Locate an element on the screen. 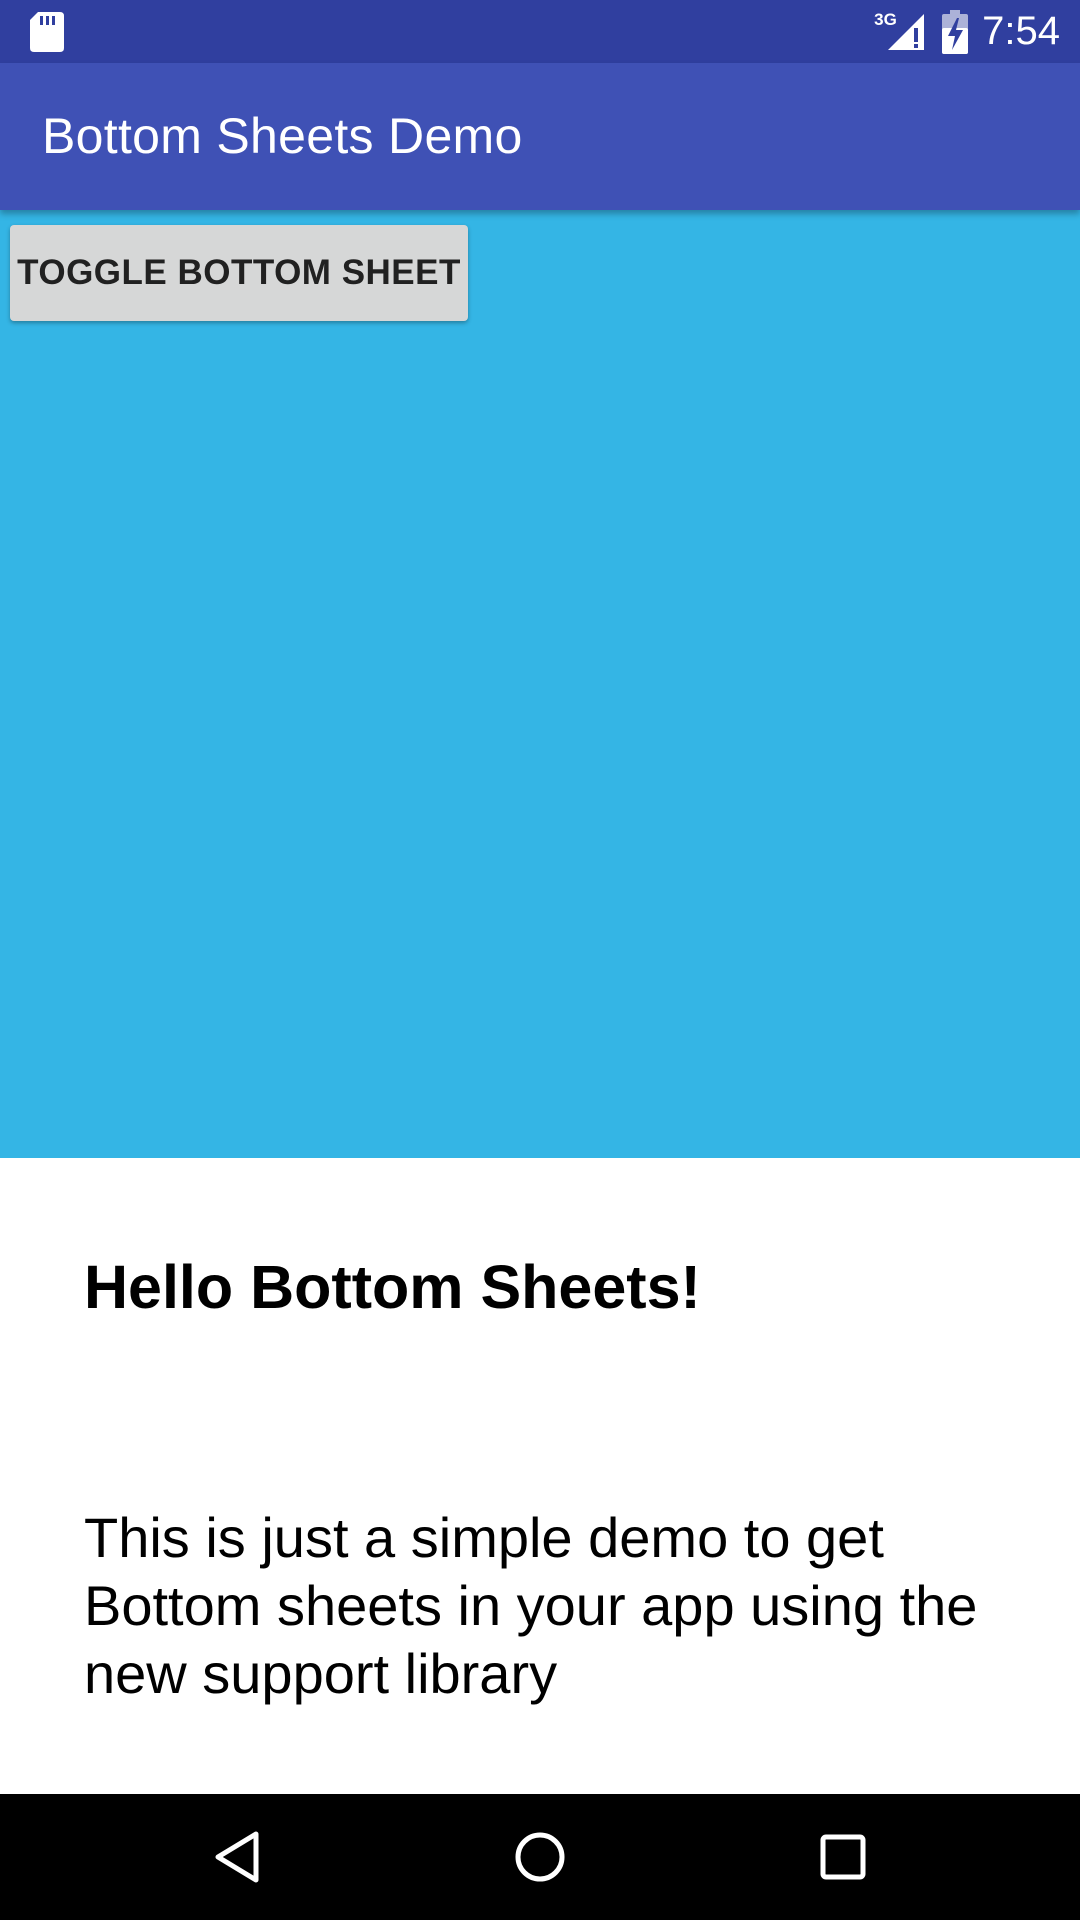 The height and width of the screenshot is (1920, 1080). status-time: 7:54 is located at coordinates (1021, 31).